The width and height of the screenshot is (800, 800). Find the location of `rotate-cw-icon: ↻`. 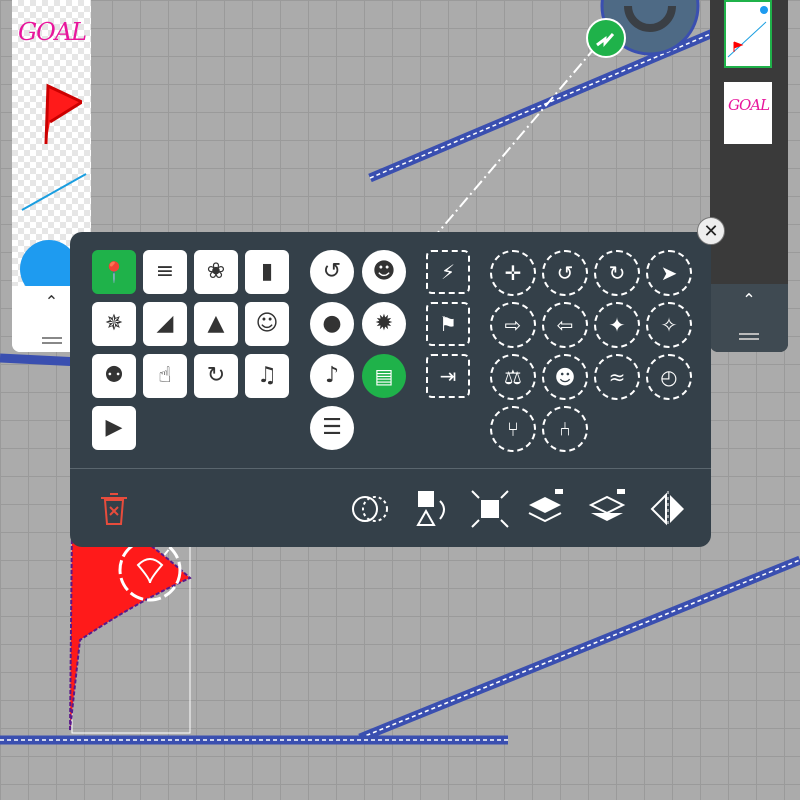

rotate-cw-icon: ↻ is located at coordinates (617, 273).